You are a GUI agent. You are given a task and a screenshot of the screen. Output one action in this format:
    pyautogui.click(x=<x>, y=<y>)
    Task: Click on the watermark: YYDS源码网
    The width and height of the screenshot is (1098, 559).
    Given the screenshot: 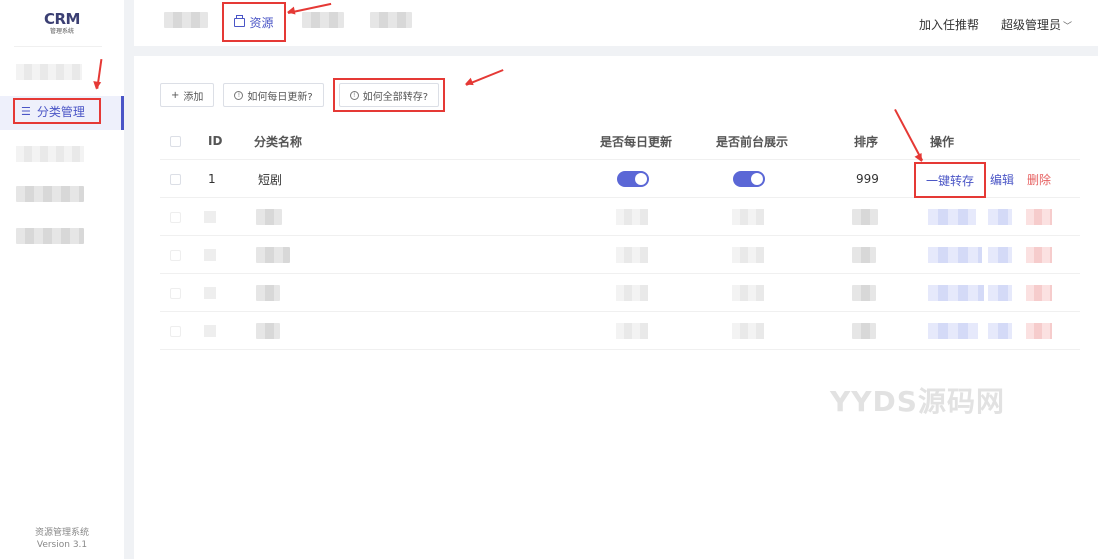 What is the action you would take?
    pyautogui.click(x=917, y=401)
    